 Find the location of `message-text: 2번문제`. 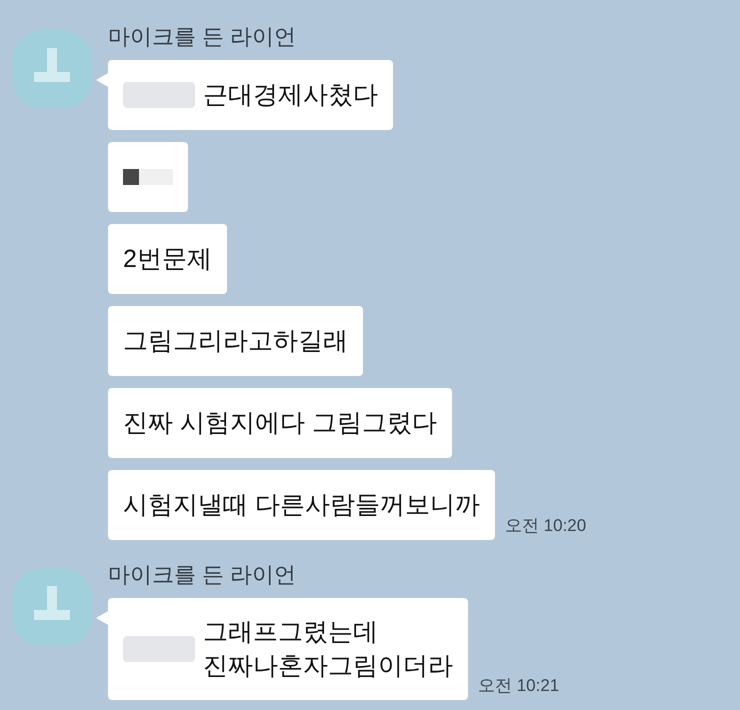

message-text: 2번문제 is located at coordinates (167, 259).